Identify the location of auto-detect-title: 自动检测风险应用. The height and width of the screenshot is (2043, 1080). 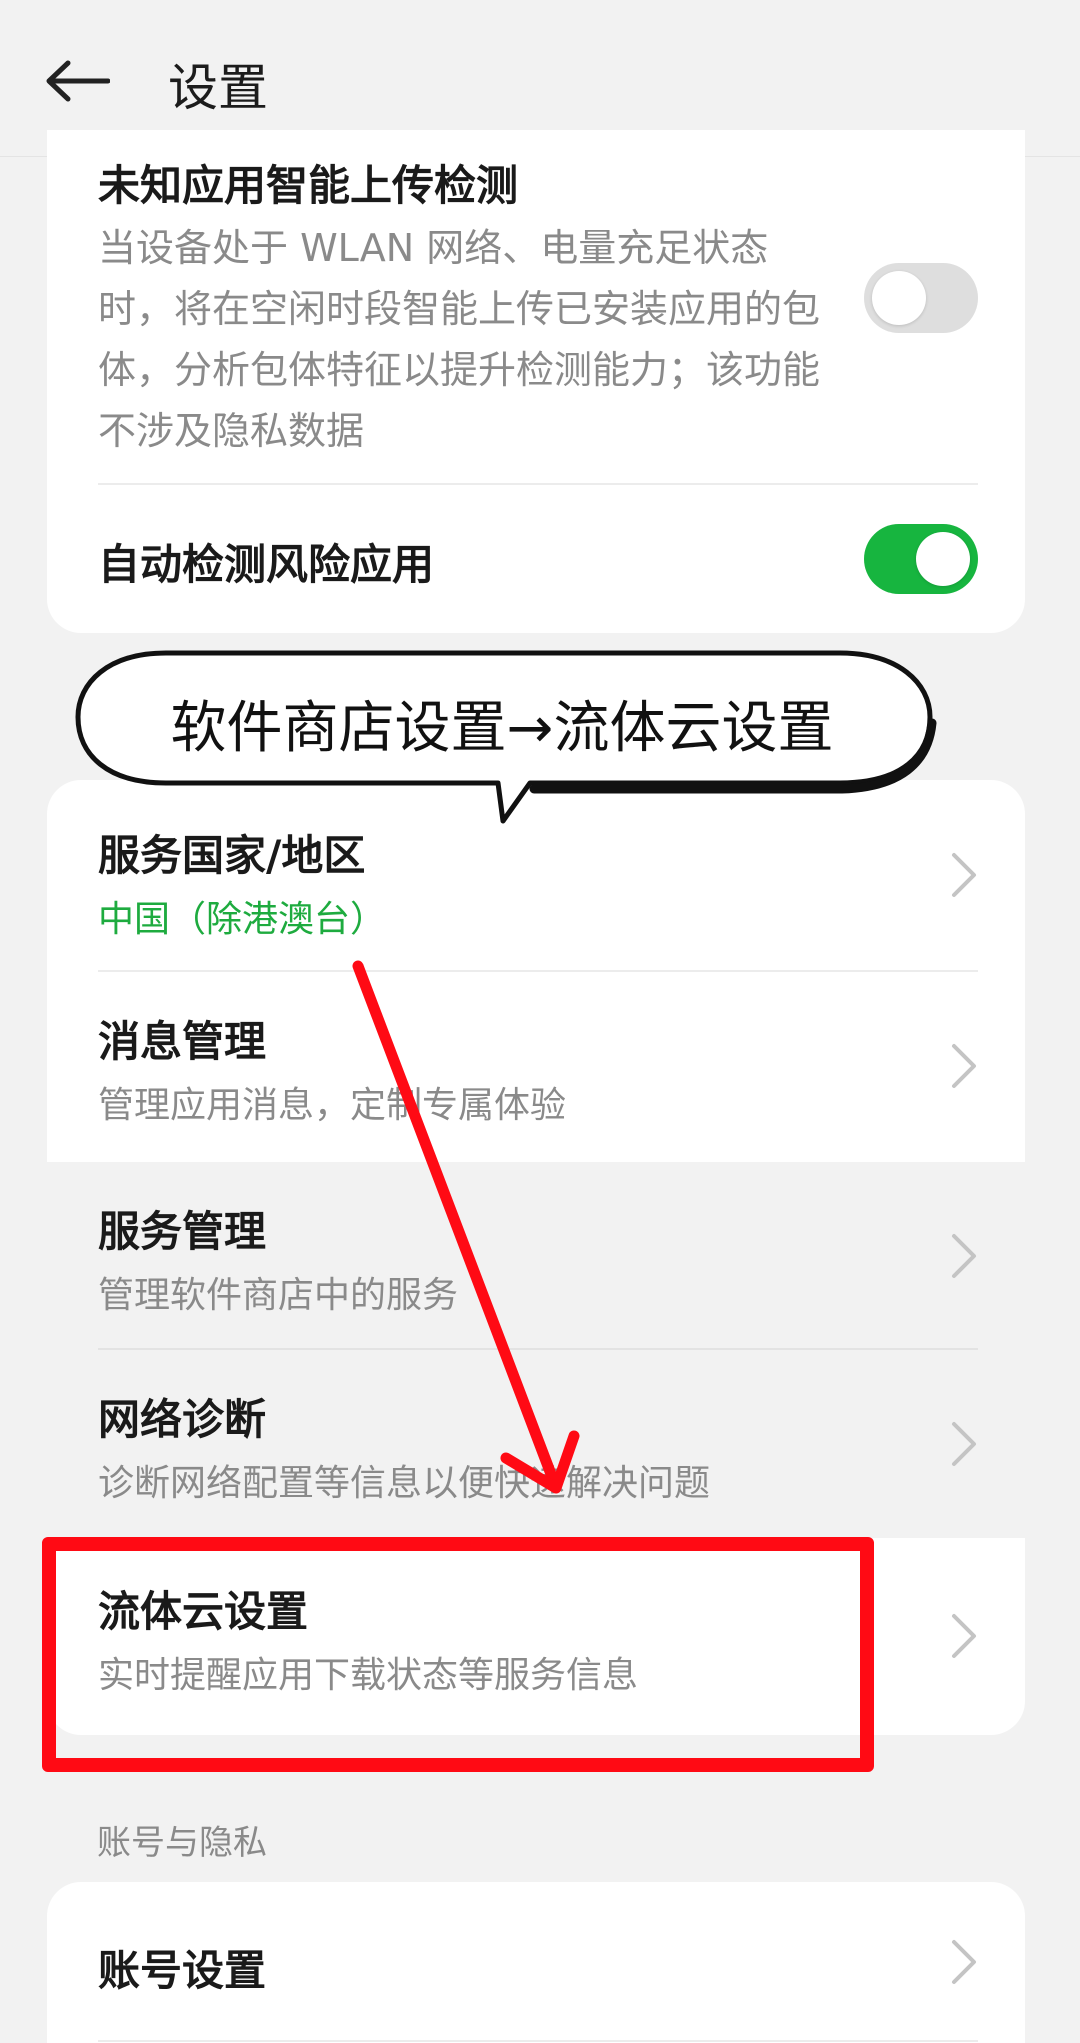
(266, 564).